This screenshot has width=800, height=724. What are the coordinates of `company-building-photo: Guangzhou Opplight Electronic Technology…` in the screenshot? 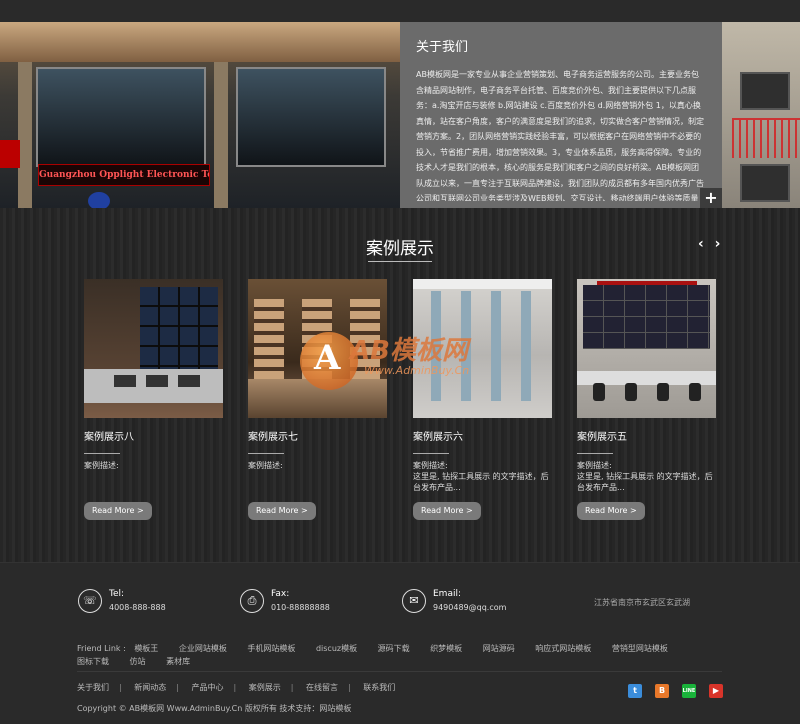 It's located at (200, 115).